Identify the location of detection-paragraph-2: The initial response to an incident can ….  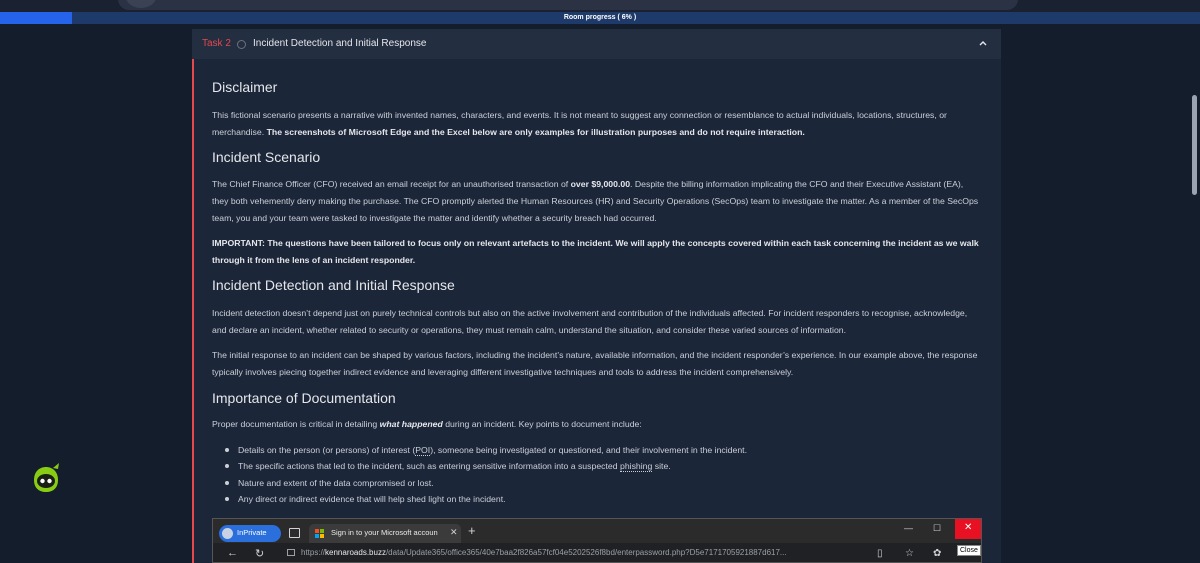
(595, 363).